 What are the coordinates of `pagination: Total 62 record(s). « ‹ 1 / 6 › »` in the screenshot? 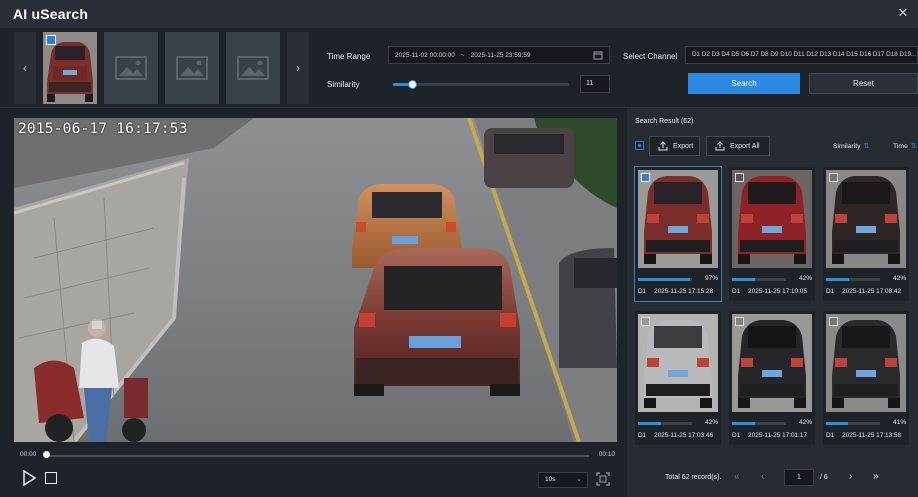 It's located at (772, 478).